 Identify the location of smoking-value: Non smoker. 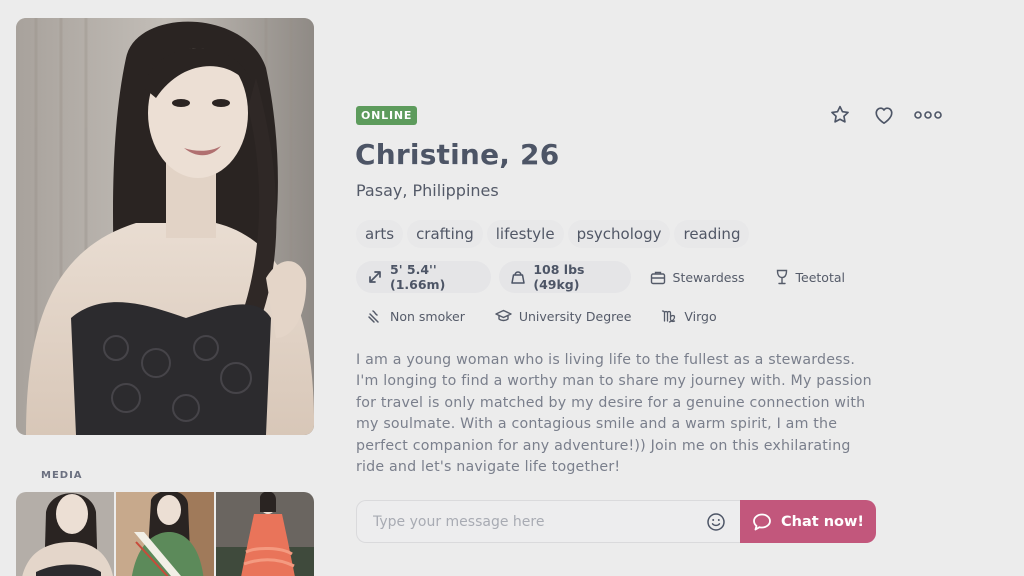
(427, 316).